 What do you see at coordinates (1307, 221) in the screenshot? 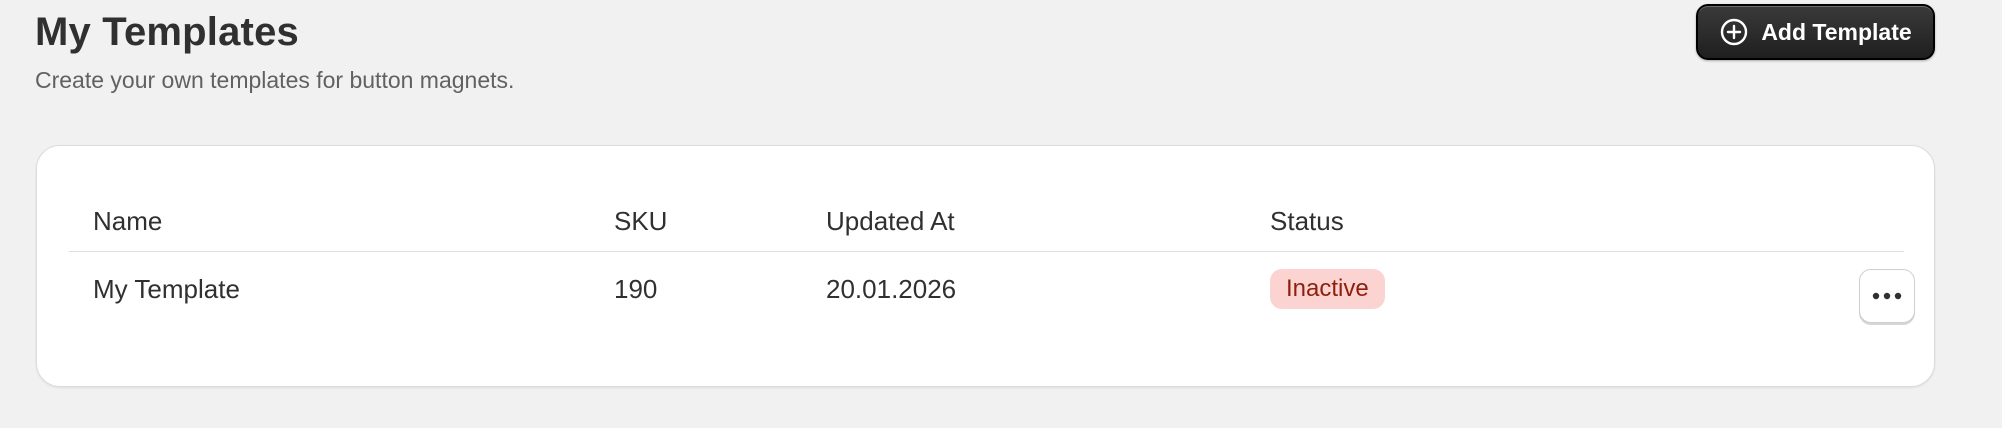
I see `column-header-status: Status` at bounding box center [1307, 221].